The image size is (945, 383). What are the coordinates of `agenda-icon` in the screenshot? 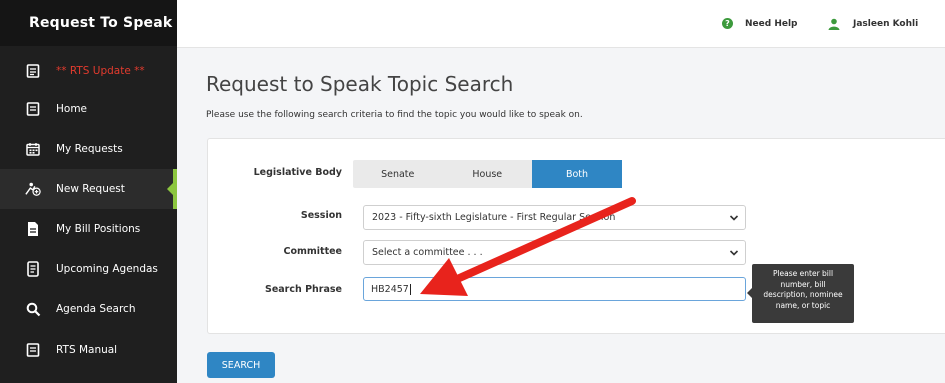 It's located at (33, 269).